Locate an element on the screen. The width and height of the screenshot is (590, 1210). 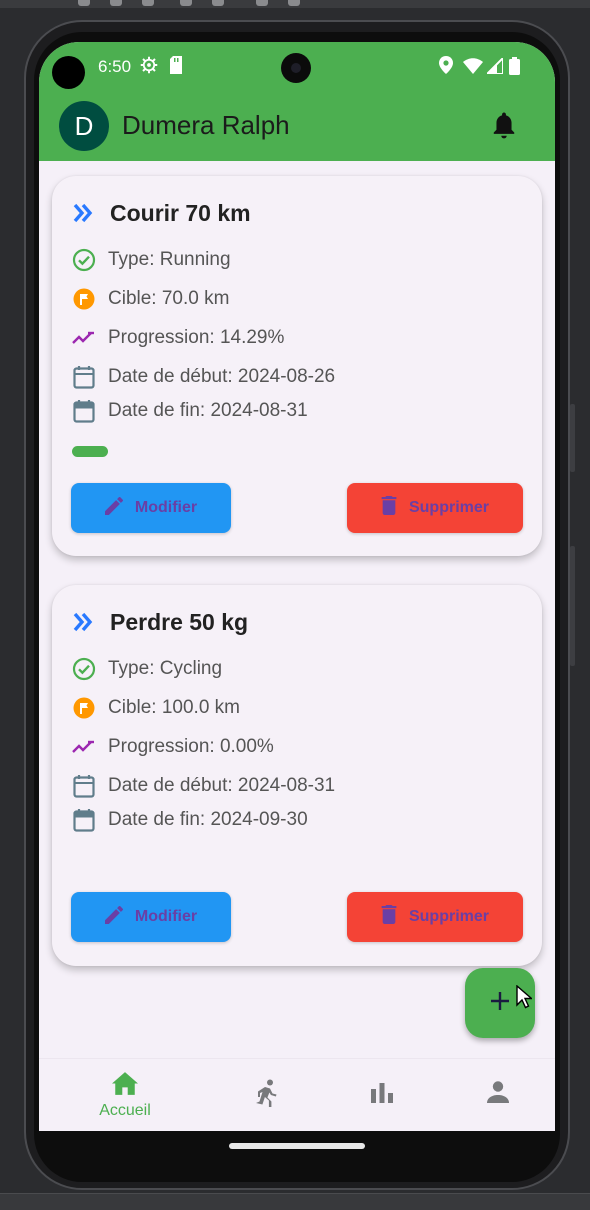
running-icon is located at coordinates (267, 1095).